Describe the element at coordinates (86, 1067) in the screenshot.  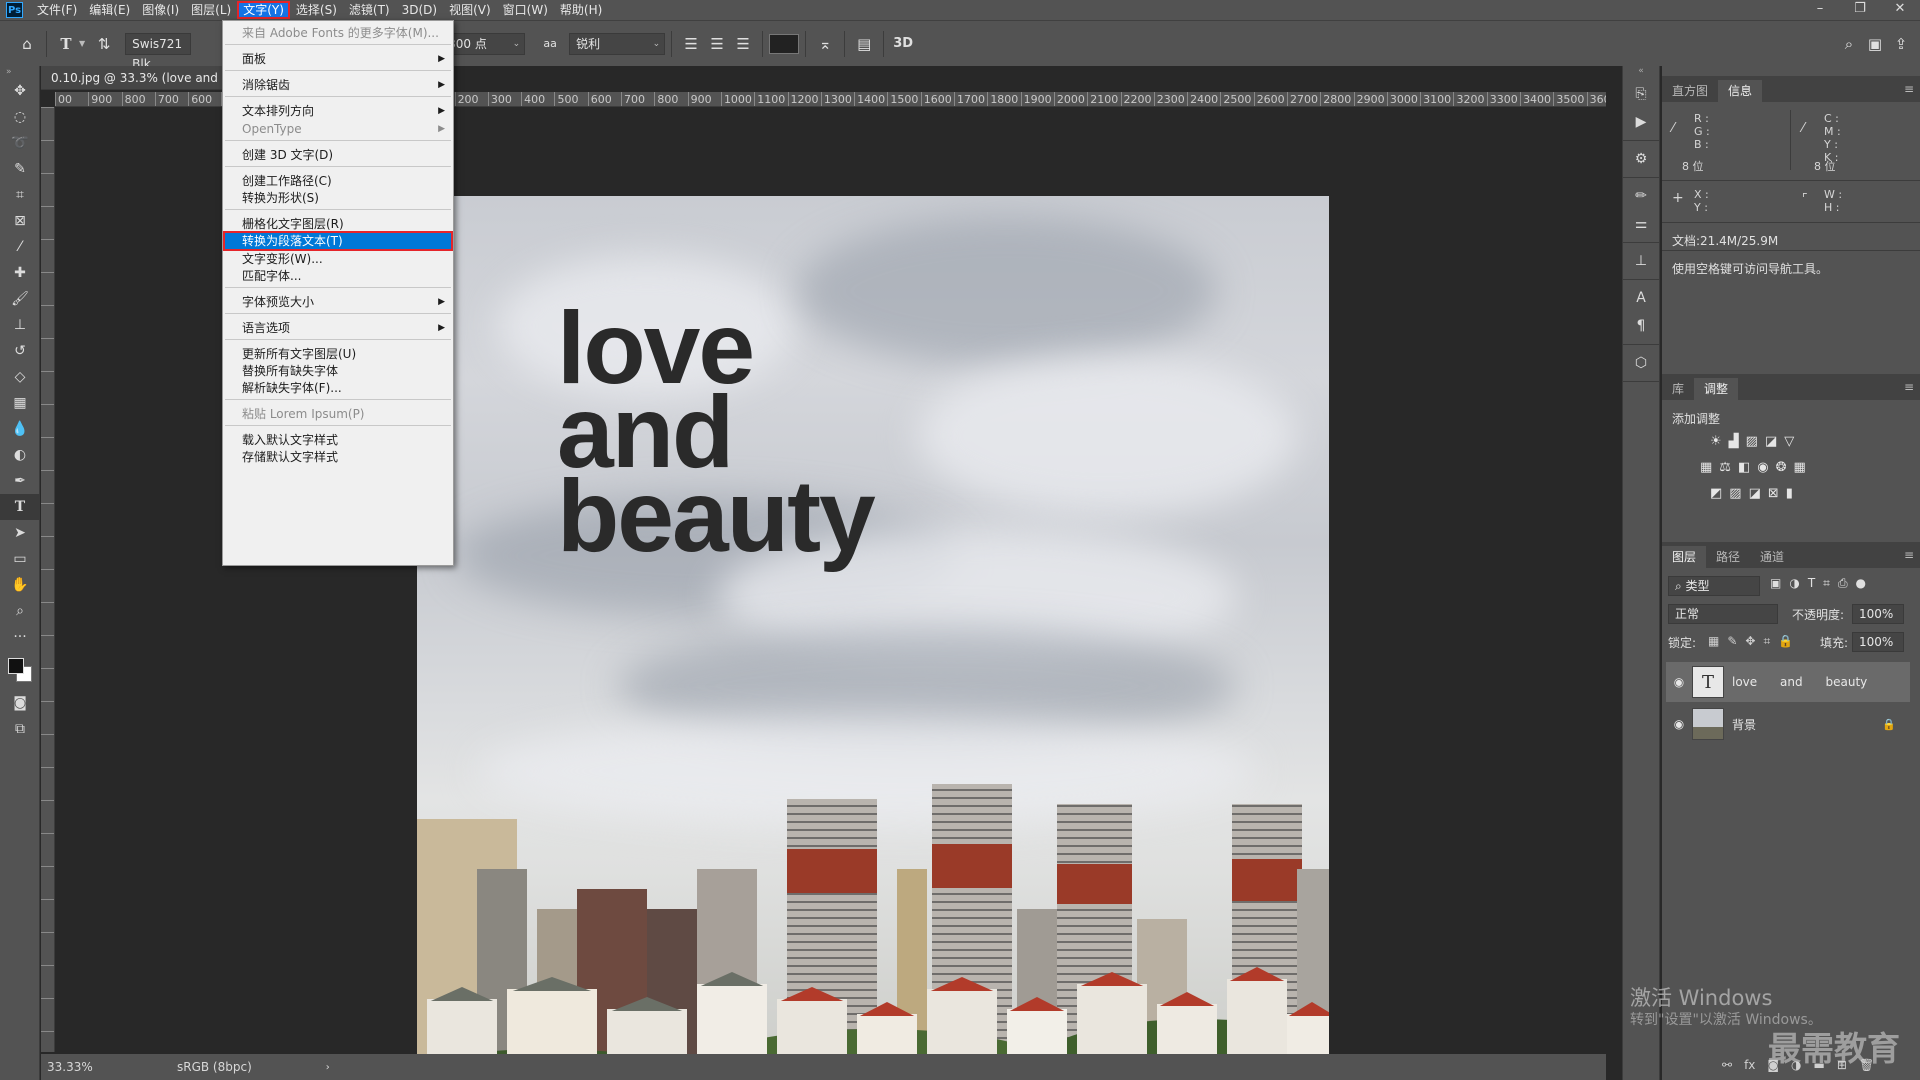
I see `zoom-level: 33.33%` at that location.